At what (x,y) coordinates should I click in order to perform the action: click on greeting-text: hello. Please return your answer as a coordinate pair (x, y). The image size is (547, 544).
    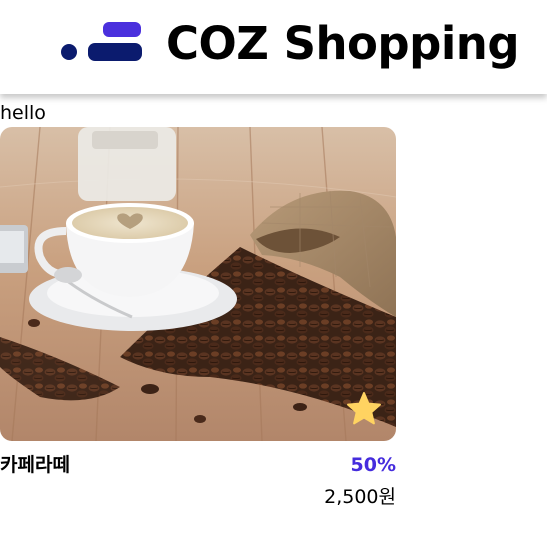
    Looking at the image, I should click on (23, 113).